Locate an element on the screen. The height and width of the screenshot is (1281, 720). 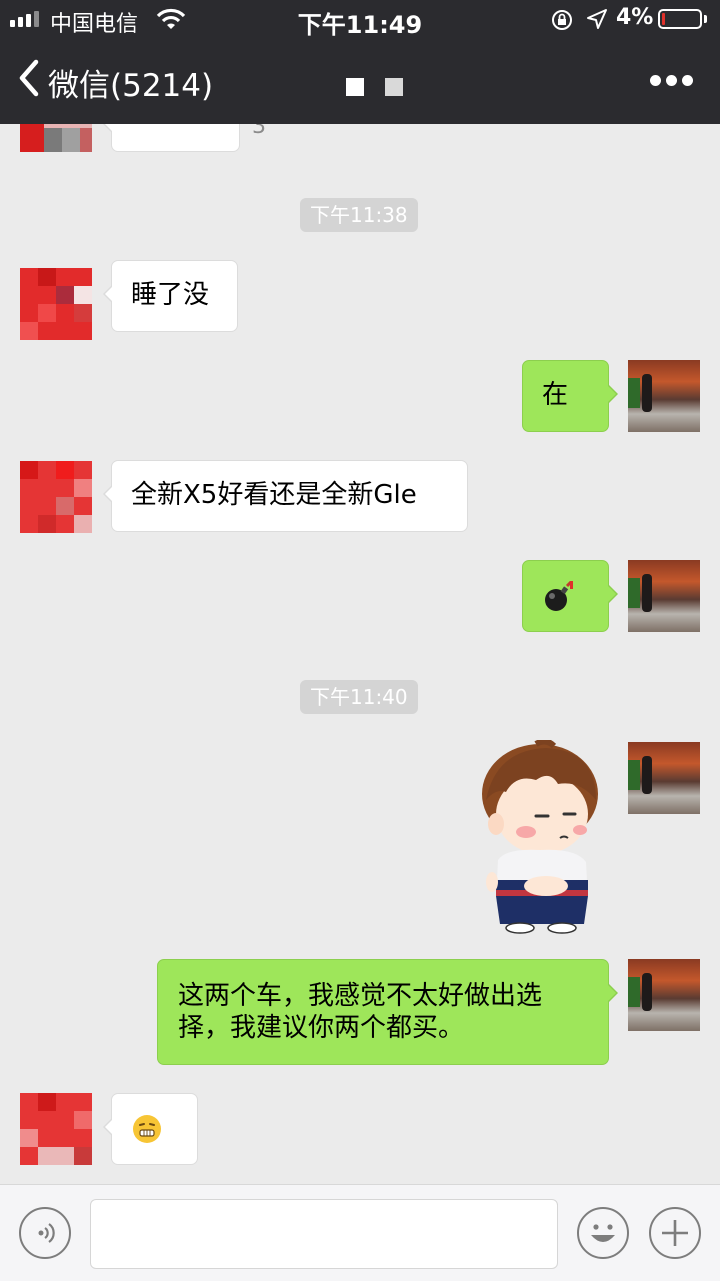
message-bubble-received is located at coordinates (150, 1129).